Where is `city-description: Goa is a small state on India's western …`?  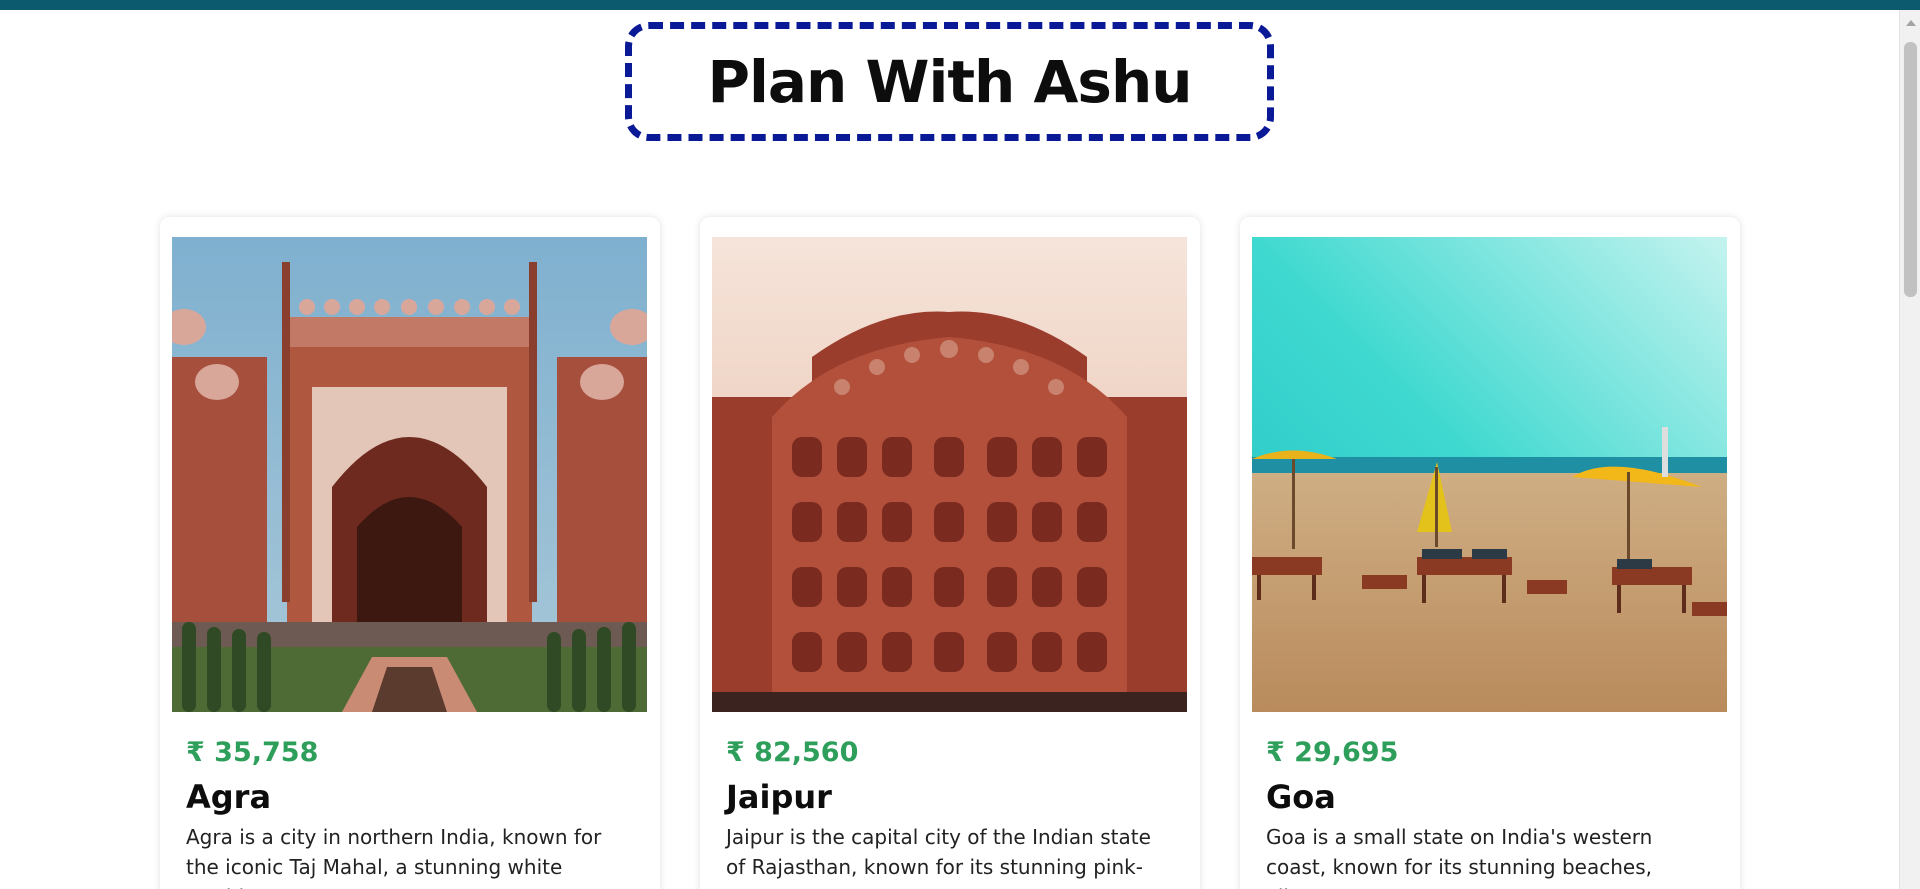 city-description: Goa is a small state on India's western … is located at coordinates (1459, 857).